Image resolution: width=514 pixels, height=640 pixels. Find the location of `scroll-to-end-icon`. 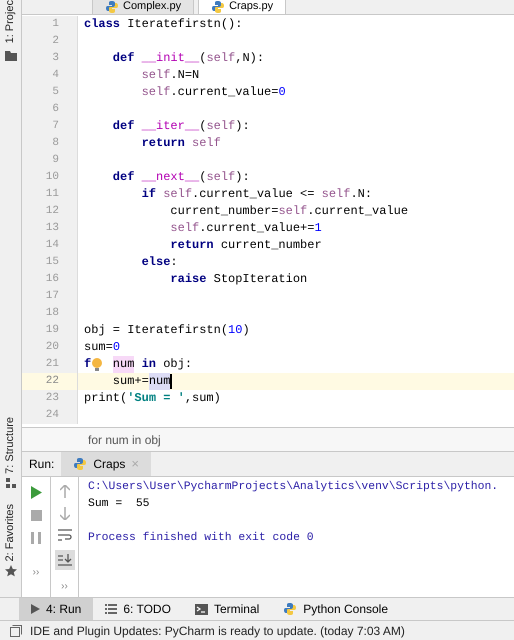

scroll-to-end-icon is located at coordinates (65, 560).